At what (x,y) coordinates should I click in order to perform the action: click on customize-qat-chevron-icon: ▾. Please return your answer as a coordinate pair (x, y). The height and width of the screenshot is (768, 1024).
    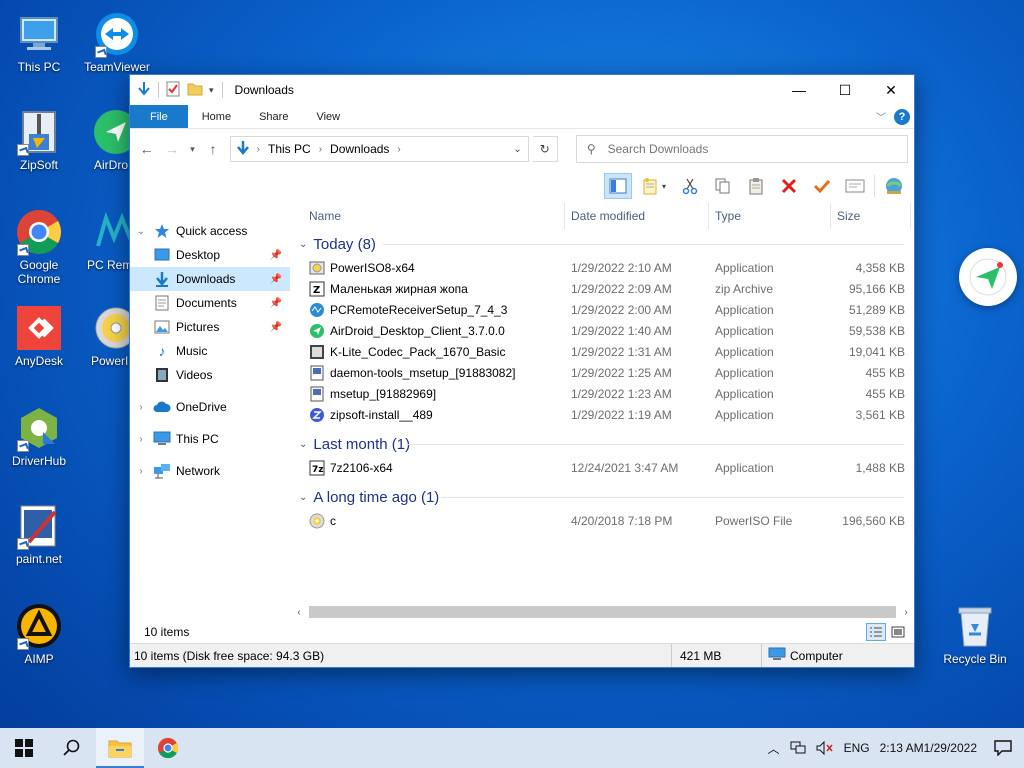
    Looking at the image, I should click on (211, 90).